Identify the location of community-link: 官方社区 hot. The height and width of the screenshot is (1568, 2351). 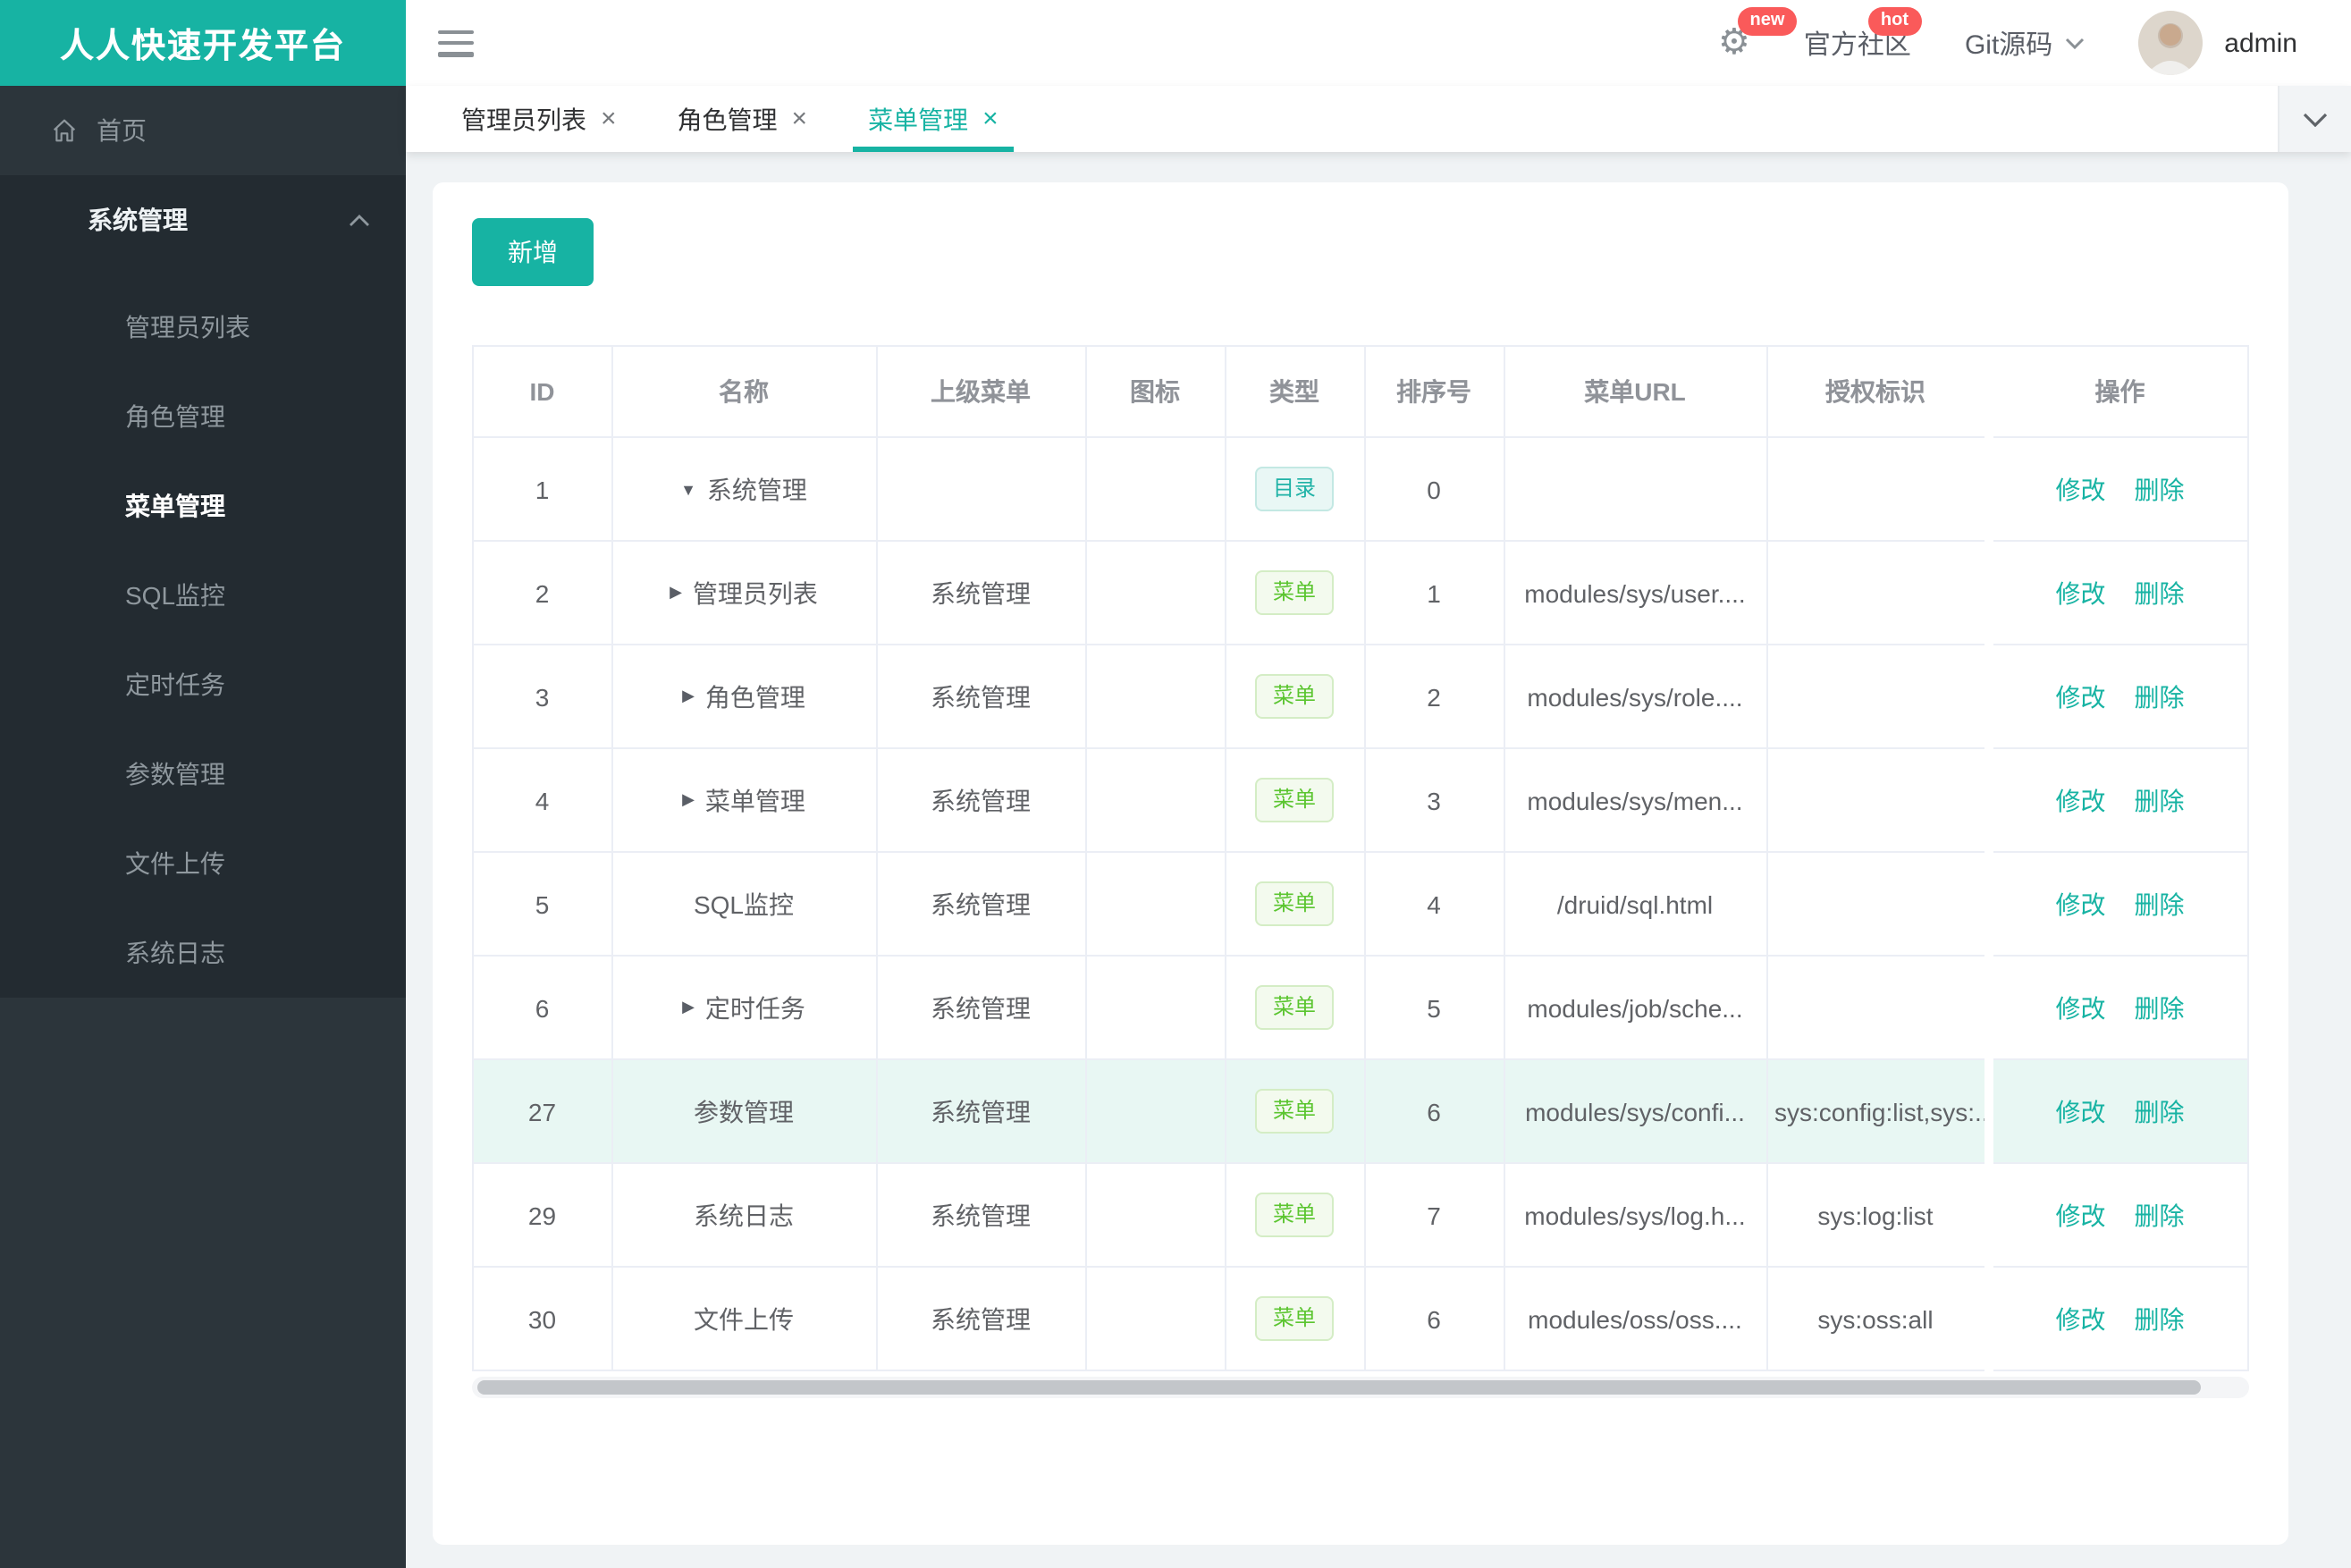
(1862, 34).